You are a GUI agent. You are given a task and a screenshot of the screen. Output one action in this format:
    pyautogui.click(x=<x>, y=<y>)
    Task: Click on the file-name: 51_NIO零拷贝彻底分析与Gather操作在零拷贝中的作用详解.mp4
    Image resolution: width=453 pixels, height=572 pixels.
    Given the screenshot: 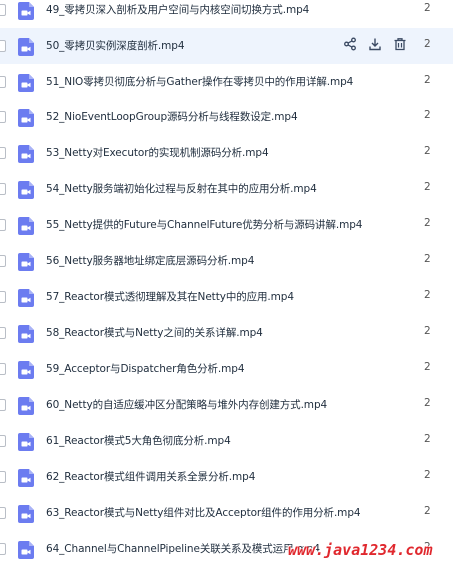 What is the action you would take?
    pyautogui.click(x=199, y=81)
    